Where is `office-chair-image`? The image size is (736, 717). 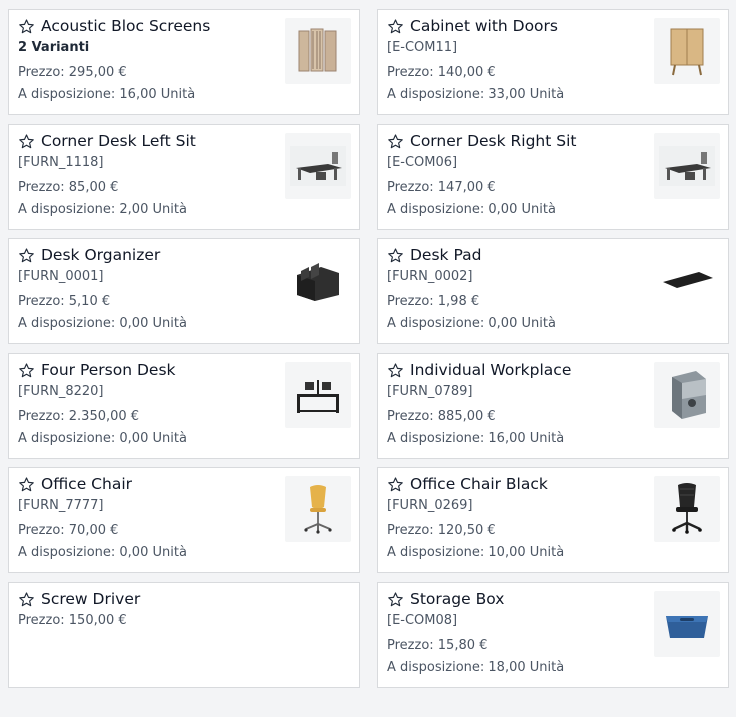 office-chair-image is located at coordinates (318, 509).